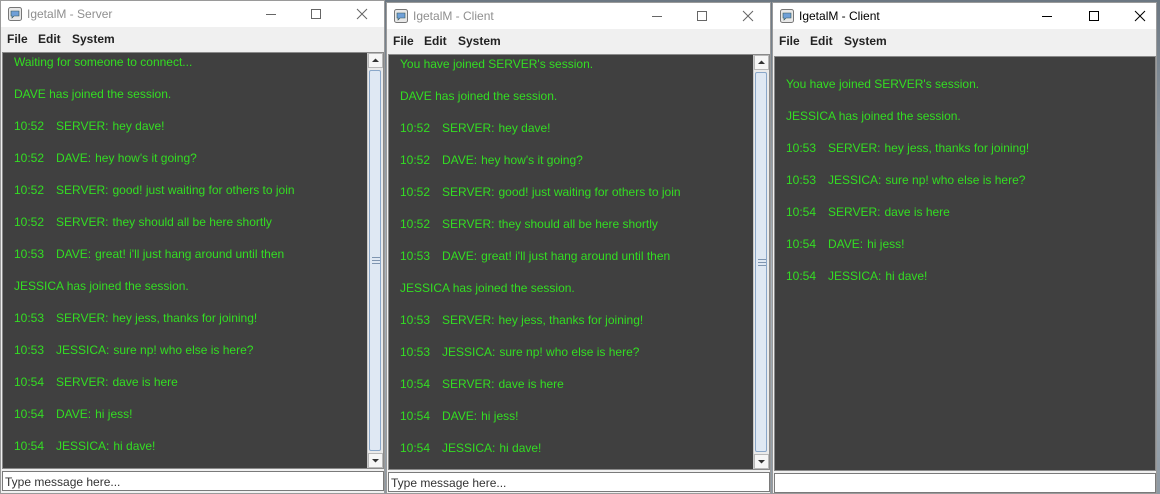  Describe the element at coordinates (15, 14) in the screenshot. I see `app-icon` at that location.